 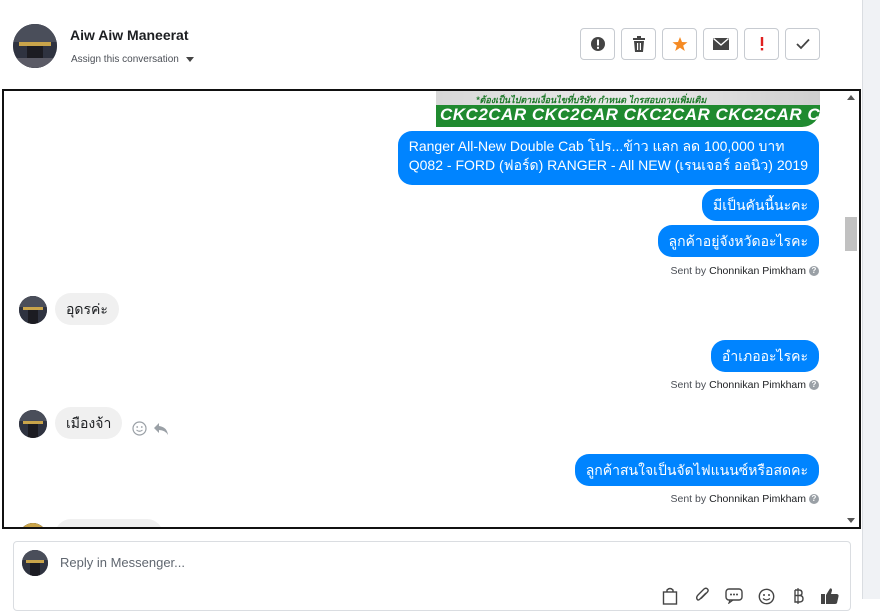 I want to click on emoji-icon, so click(x=766, y=596).